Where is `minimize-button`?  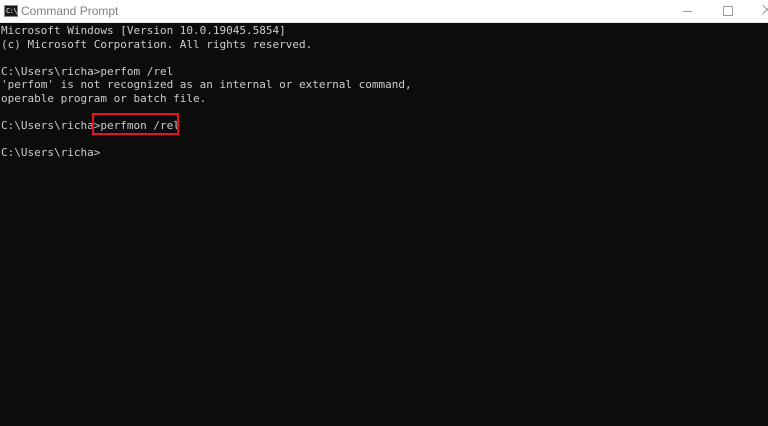
minimize-button is located at coordinates (688, 11).